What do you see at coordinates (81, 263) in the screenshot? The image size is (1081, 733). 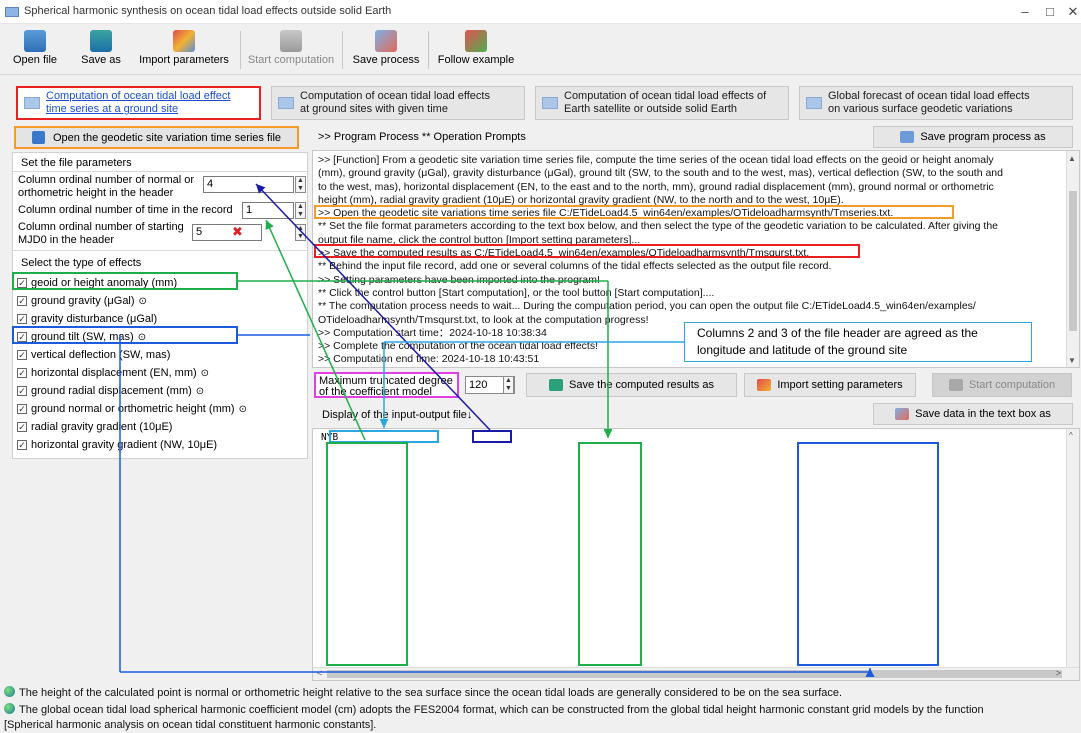 I see `effects-title: Select the type of effects` at bounding box center [81, 263].